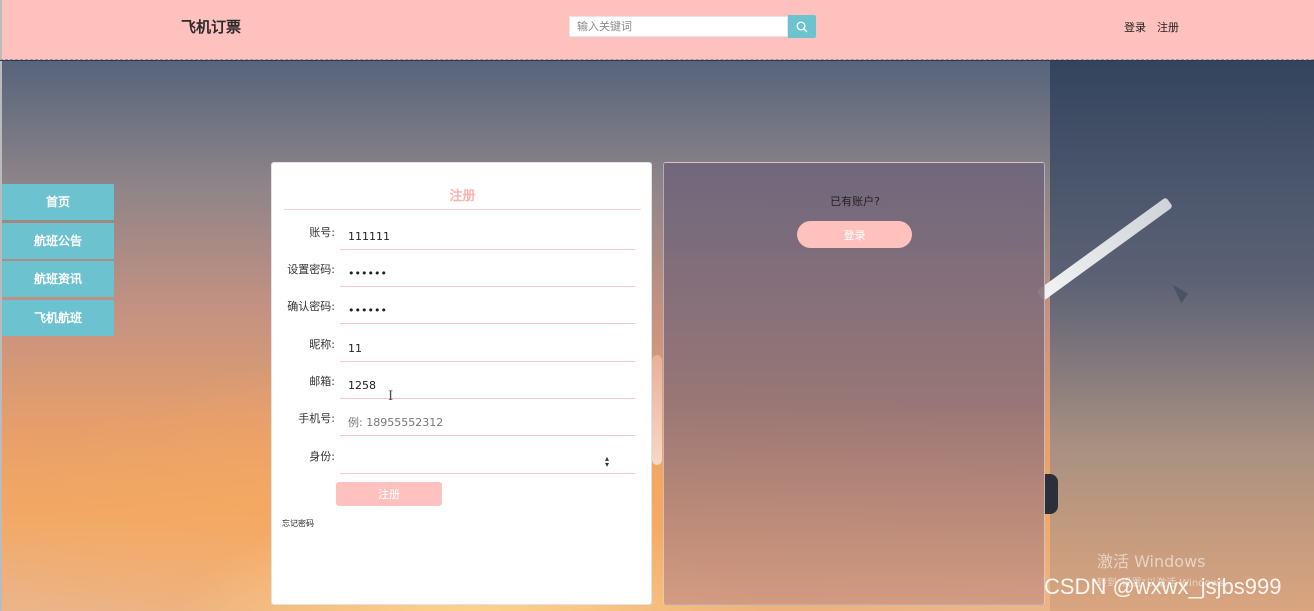  Describe the element at coordinates (311, 269) in the screenshot. I see `password-label: 设置密码:` at that location.